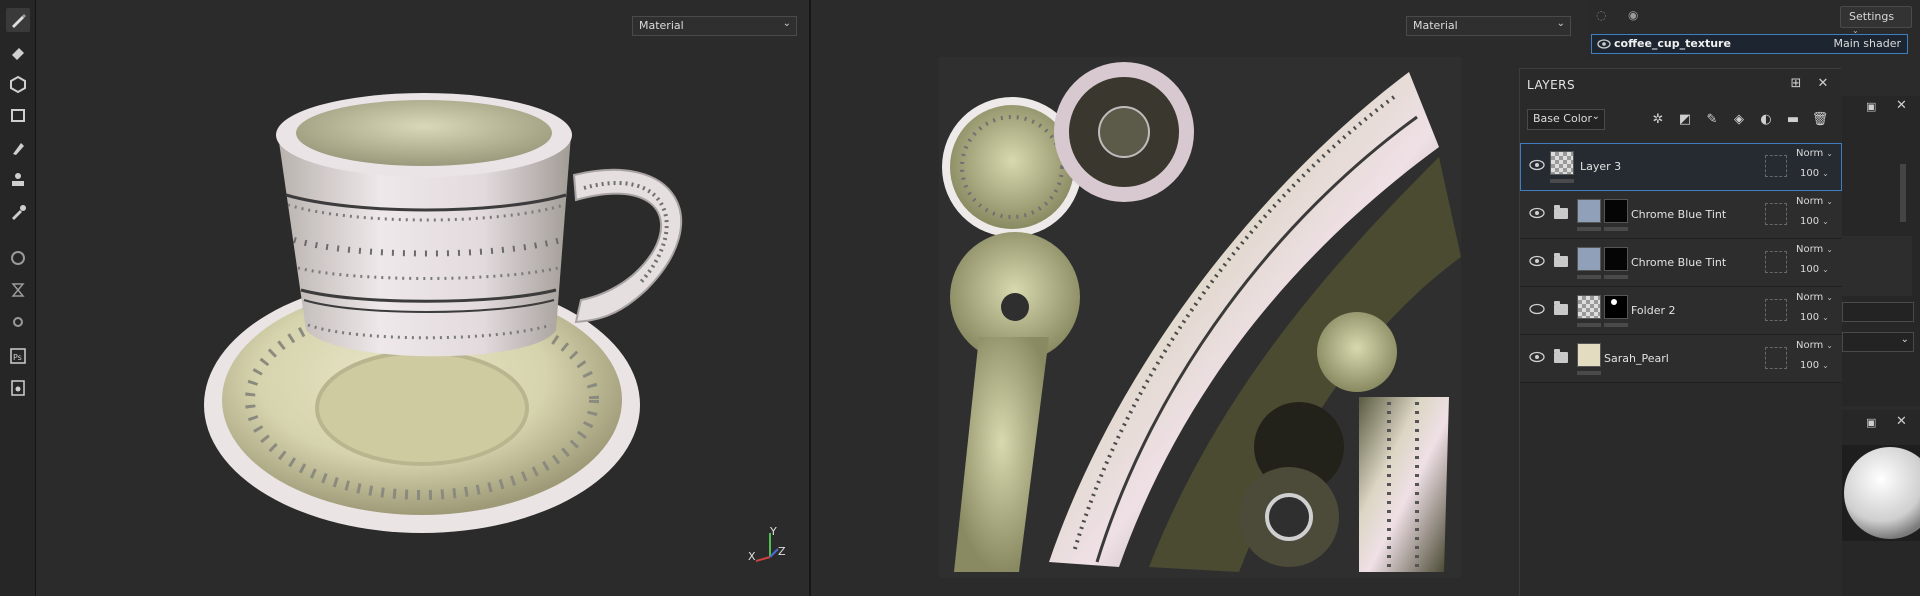 This screenshot has width=1920, height=596. What do you see at coordinates (1881, 503) in the screenshot?
I see `shader-preview-panel: ▣ ✕` at bounding box center [1881, 503].